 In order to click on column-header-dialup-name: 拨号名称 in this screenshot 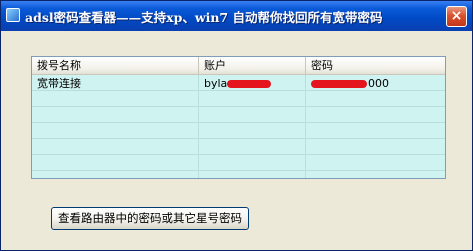, I will do `click(115, 65)`.